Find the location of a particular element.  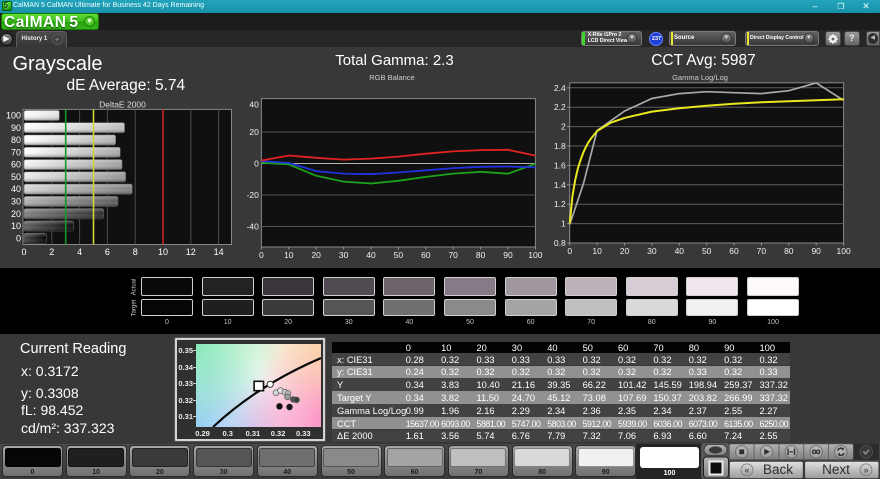

svg-text: 1.6 is located at coordinates (560, 165).